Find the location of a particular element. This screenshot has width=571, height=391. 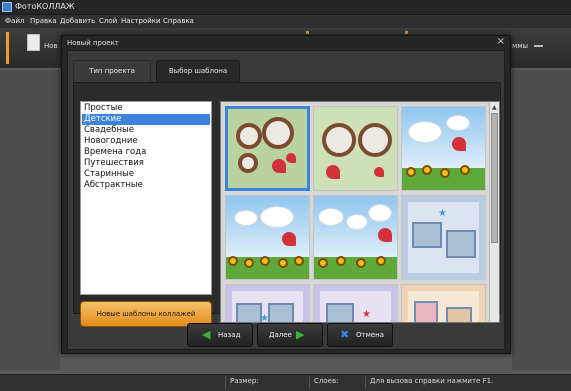

status-help: Для вызова справки нажмите F1. is located at coordinates (432, 381).